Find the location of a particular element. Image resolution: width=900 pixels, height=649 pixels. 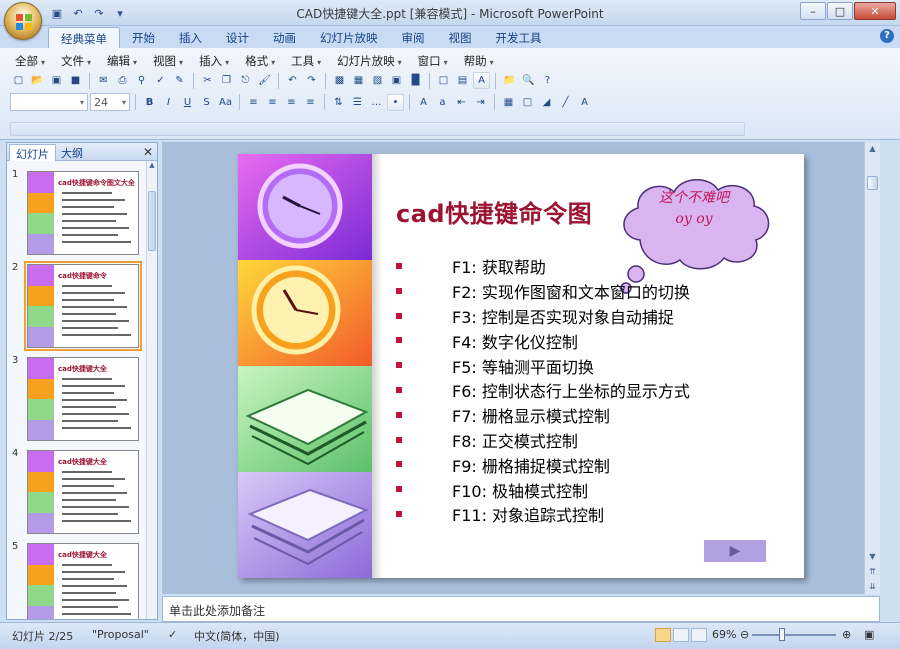

align-left-icon: ≡ is located at coordinates (253, 102).